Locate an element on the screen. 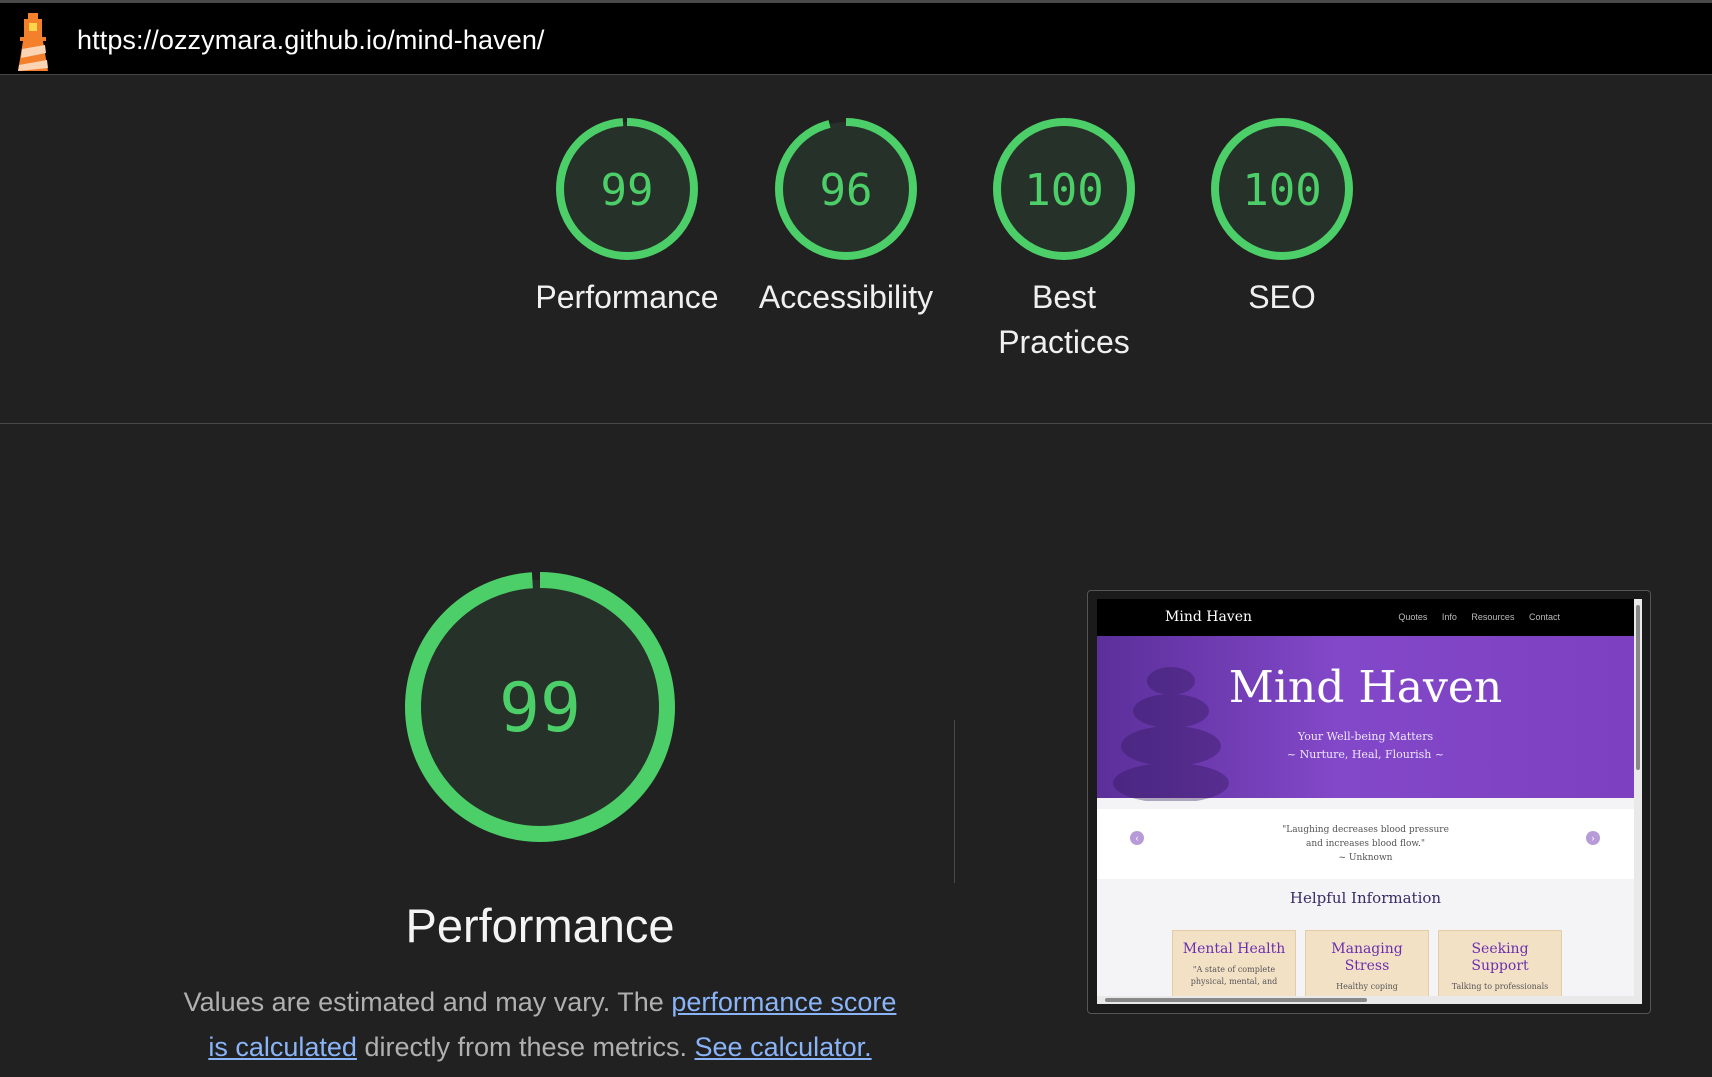  gauge-best-practices: 100 Best Practices is located at coordinates (1064, 240).